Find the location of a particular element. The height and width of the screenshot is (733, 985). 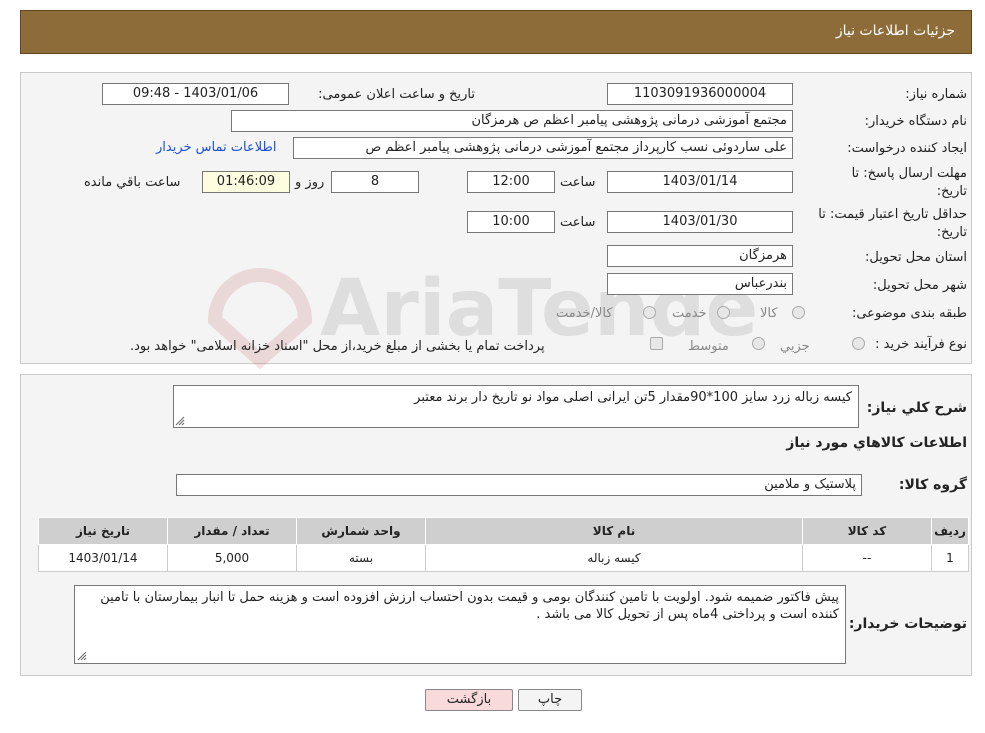

cell-name: کیسه زباله is located at coordinates (614, 558).